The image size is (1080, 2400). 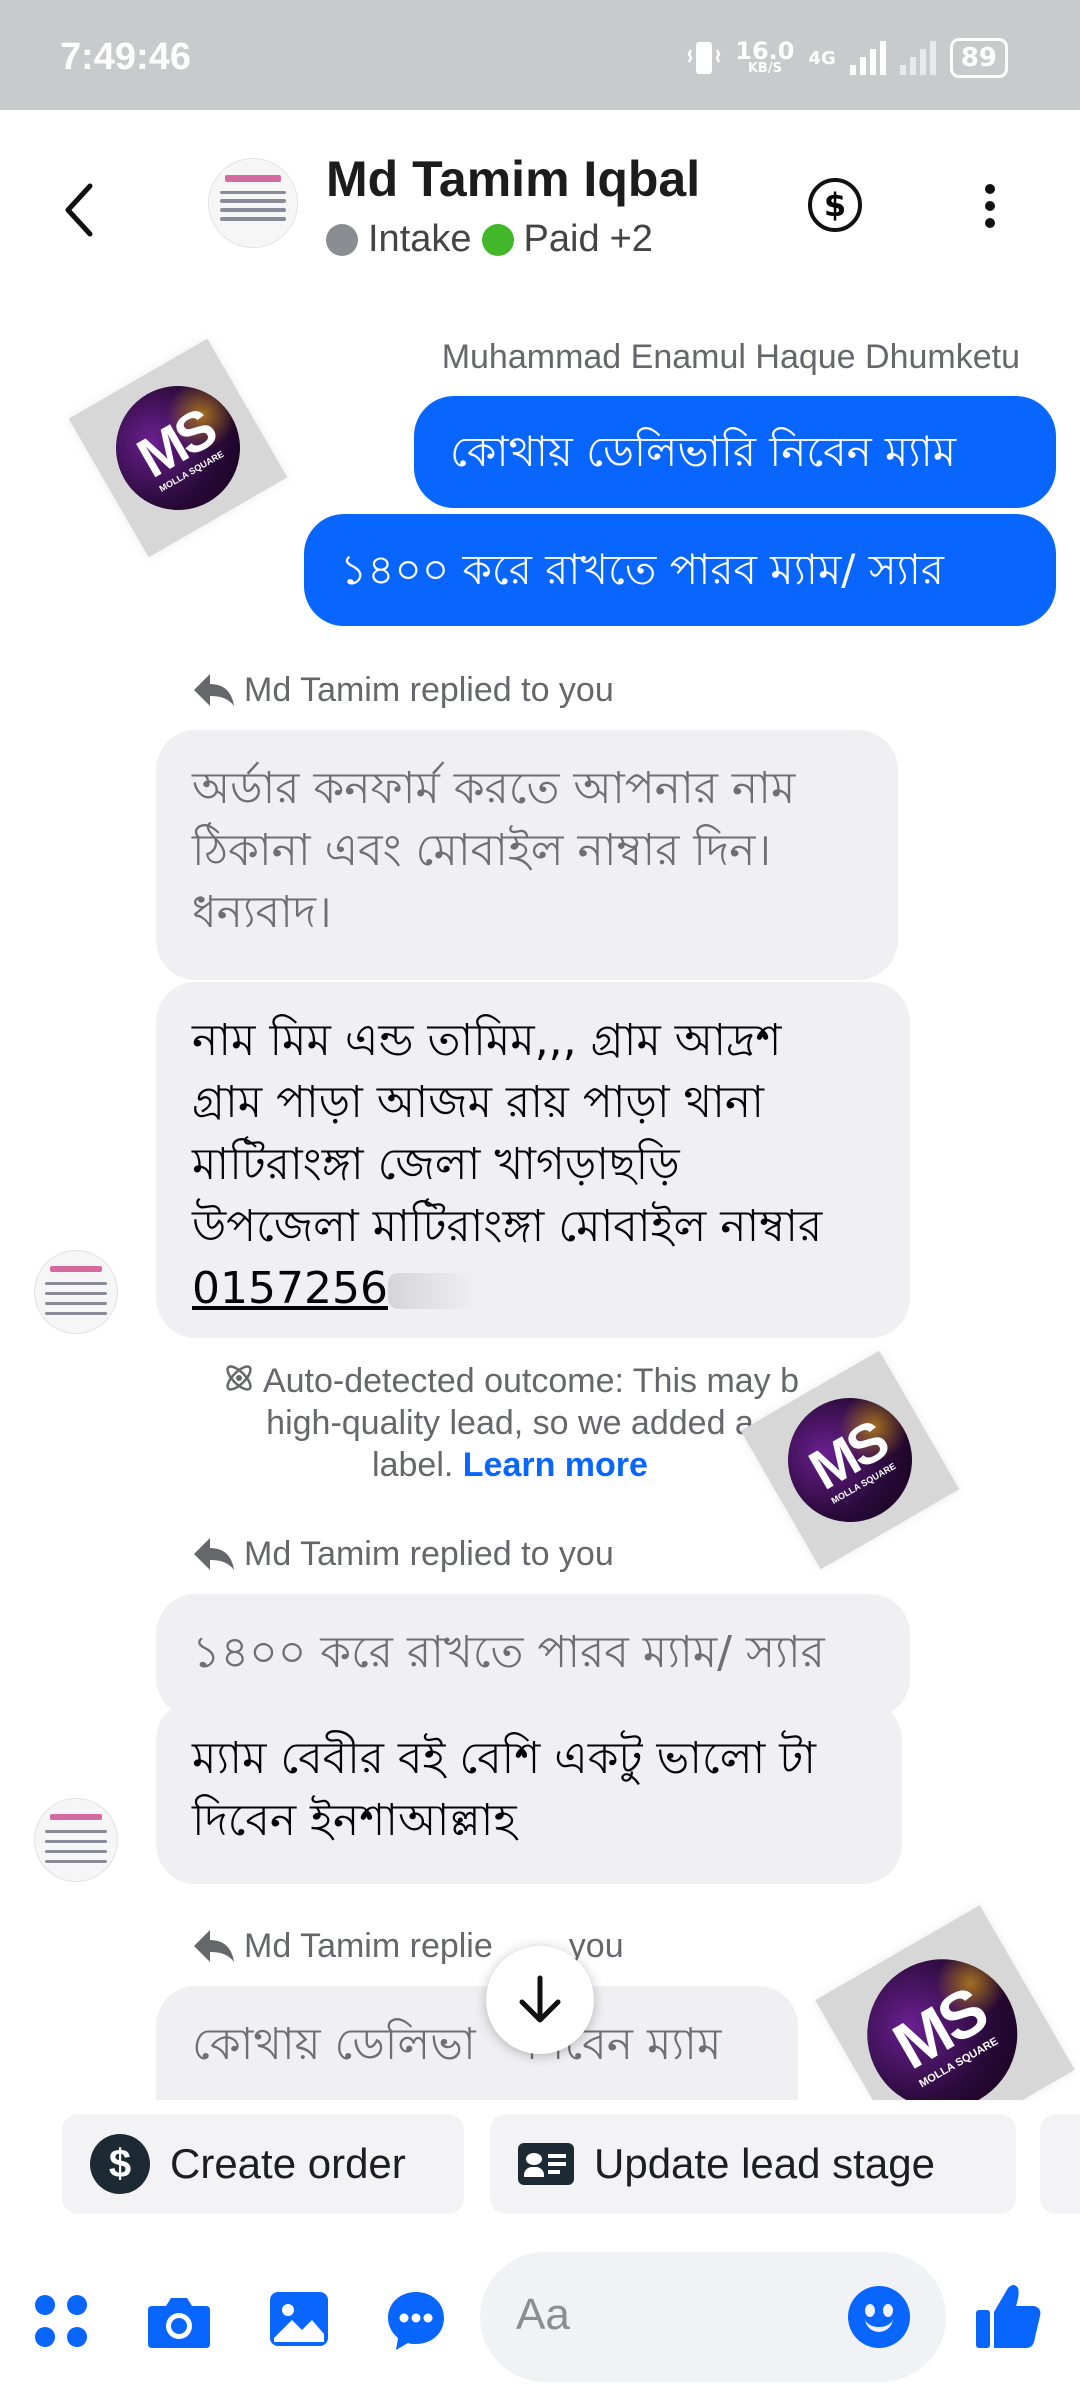 I want to click on quoted-text-line: অর্ডার কনফার্ম করতে আপনার নাম, so click(x=494, y=788).